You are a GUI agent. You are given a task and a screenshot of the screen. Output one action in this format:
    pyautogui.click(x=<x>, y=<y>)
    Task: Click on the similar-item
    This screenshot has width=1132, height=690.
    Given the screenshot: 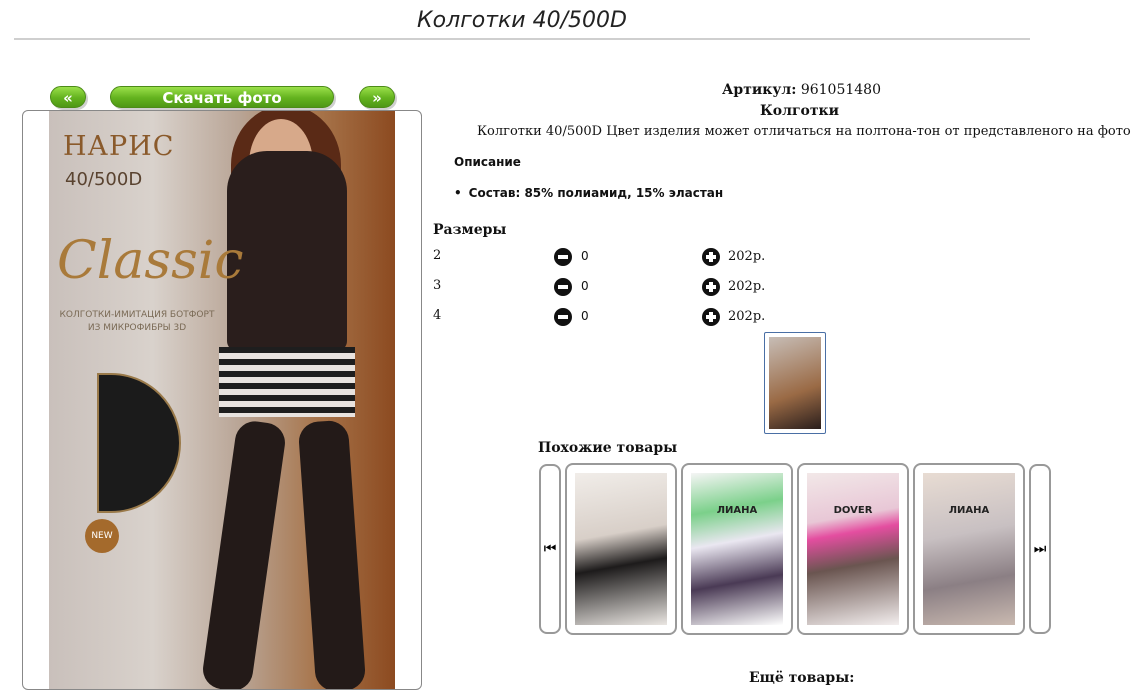 What is the action you would take?
    pyautogui.click(x=621, y=549)
    